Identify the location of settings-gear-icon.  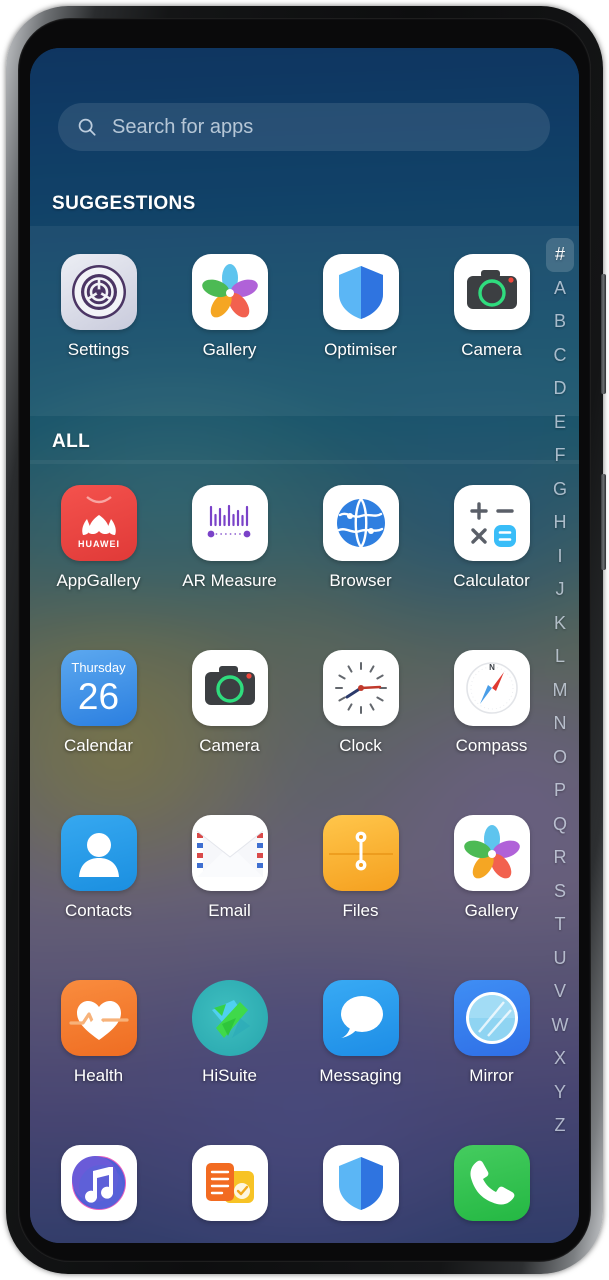
(98, 292).